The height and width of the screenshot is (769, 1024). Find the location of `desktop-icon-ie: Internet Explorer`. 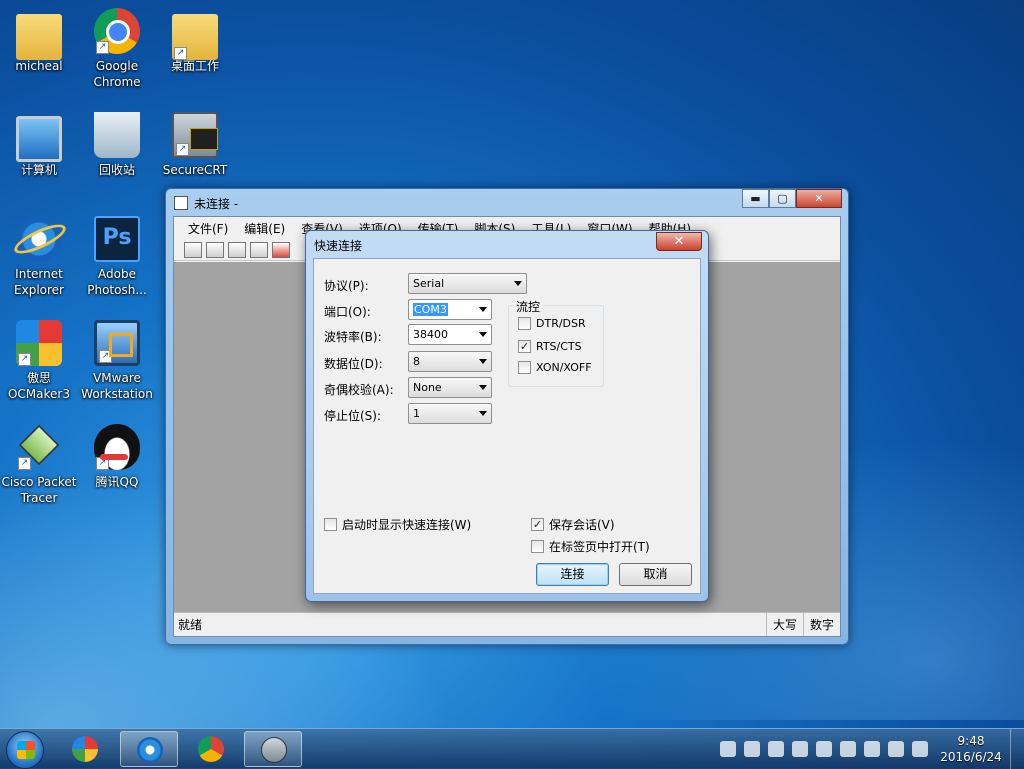

desktop-icon-ie: Internet Explorer is located at coordinates (39, 257).